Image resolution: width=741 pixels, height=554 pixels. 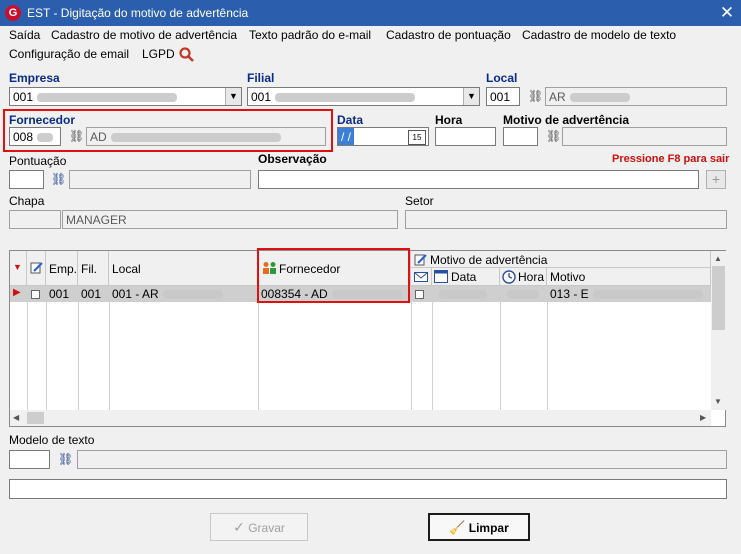 What do you see at coordinates (488, 528) in the screenshot?
I see `limpar-label: Limpar` at bounding box center [488, 528].